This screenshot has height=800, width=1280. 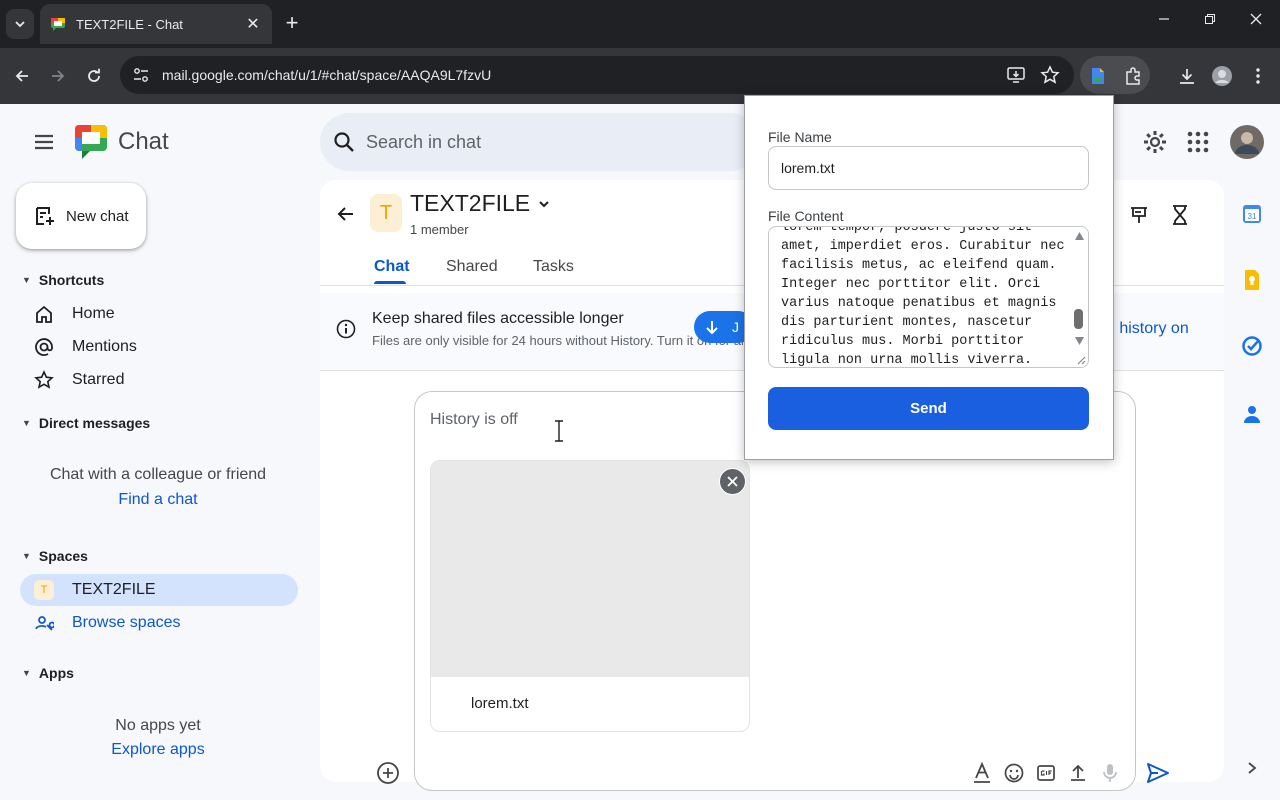 I want to click on expand-side-panel-button, so click(x=1252, y=768).